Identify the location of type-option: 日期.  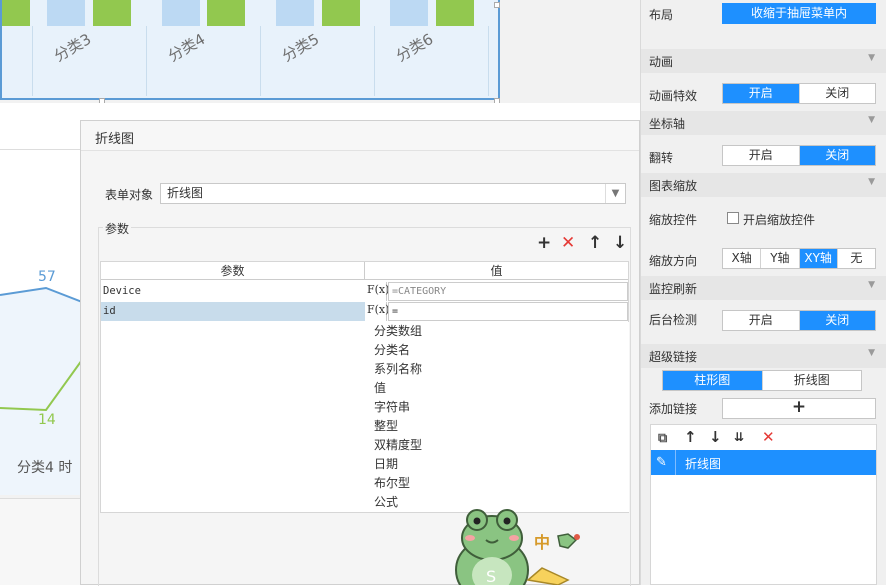
(386, 464).